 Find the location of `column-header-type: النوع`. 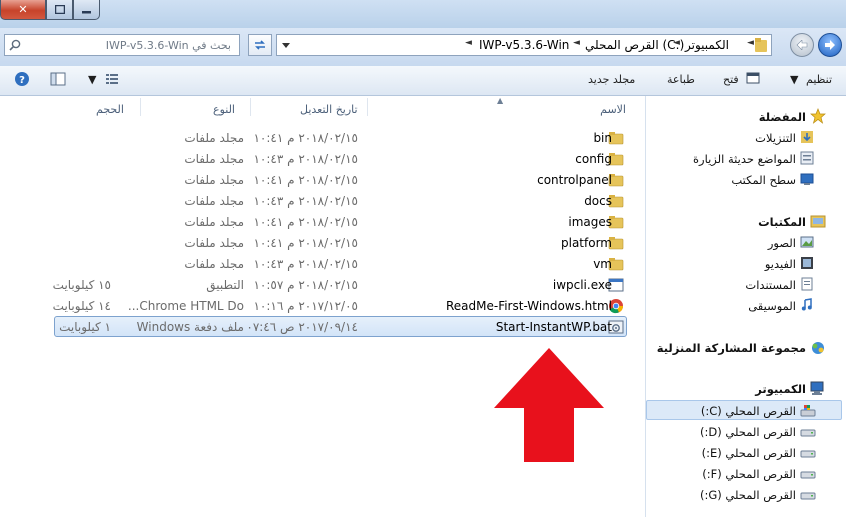

column-header-type: النوع is located at coordinates (224, 109).